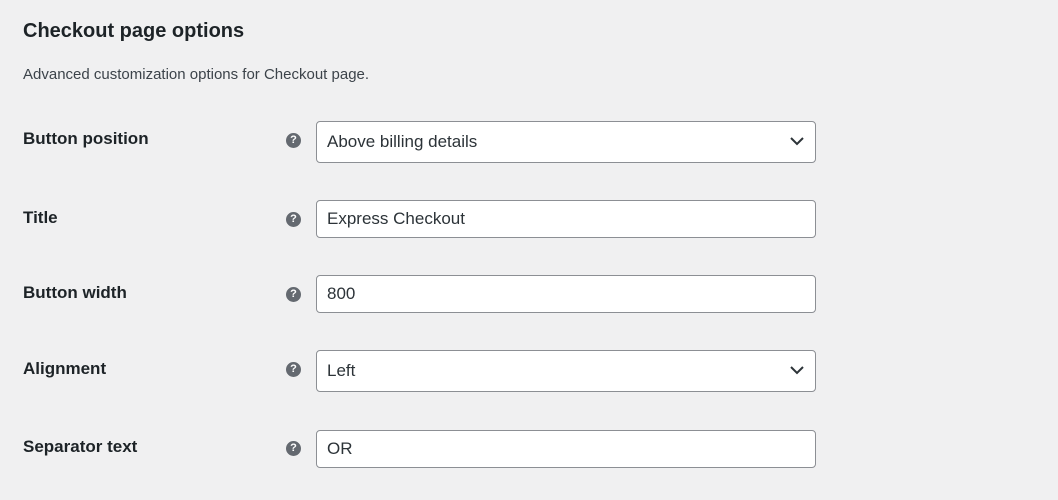 The height and width of the screenshot is (500, 1058). I want to click on title-input, so click(566, 219).